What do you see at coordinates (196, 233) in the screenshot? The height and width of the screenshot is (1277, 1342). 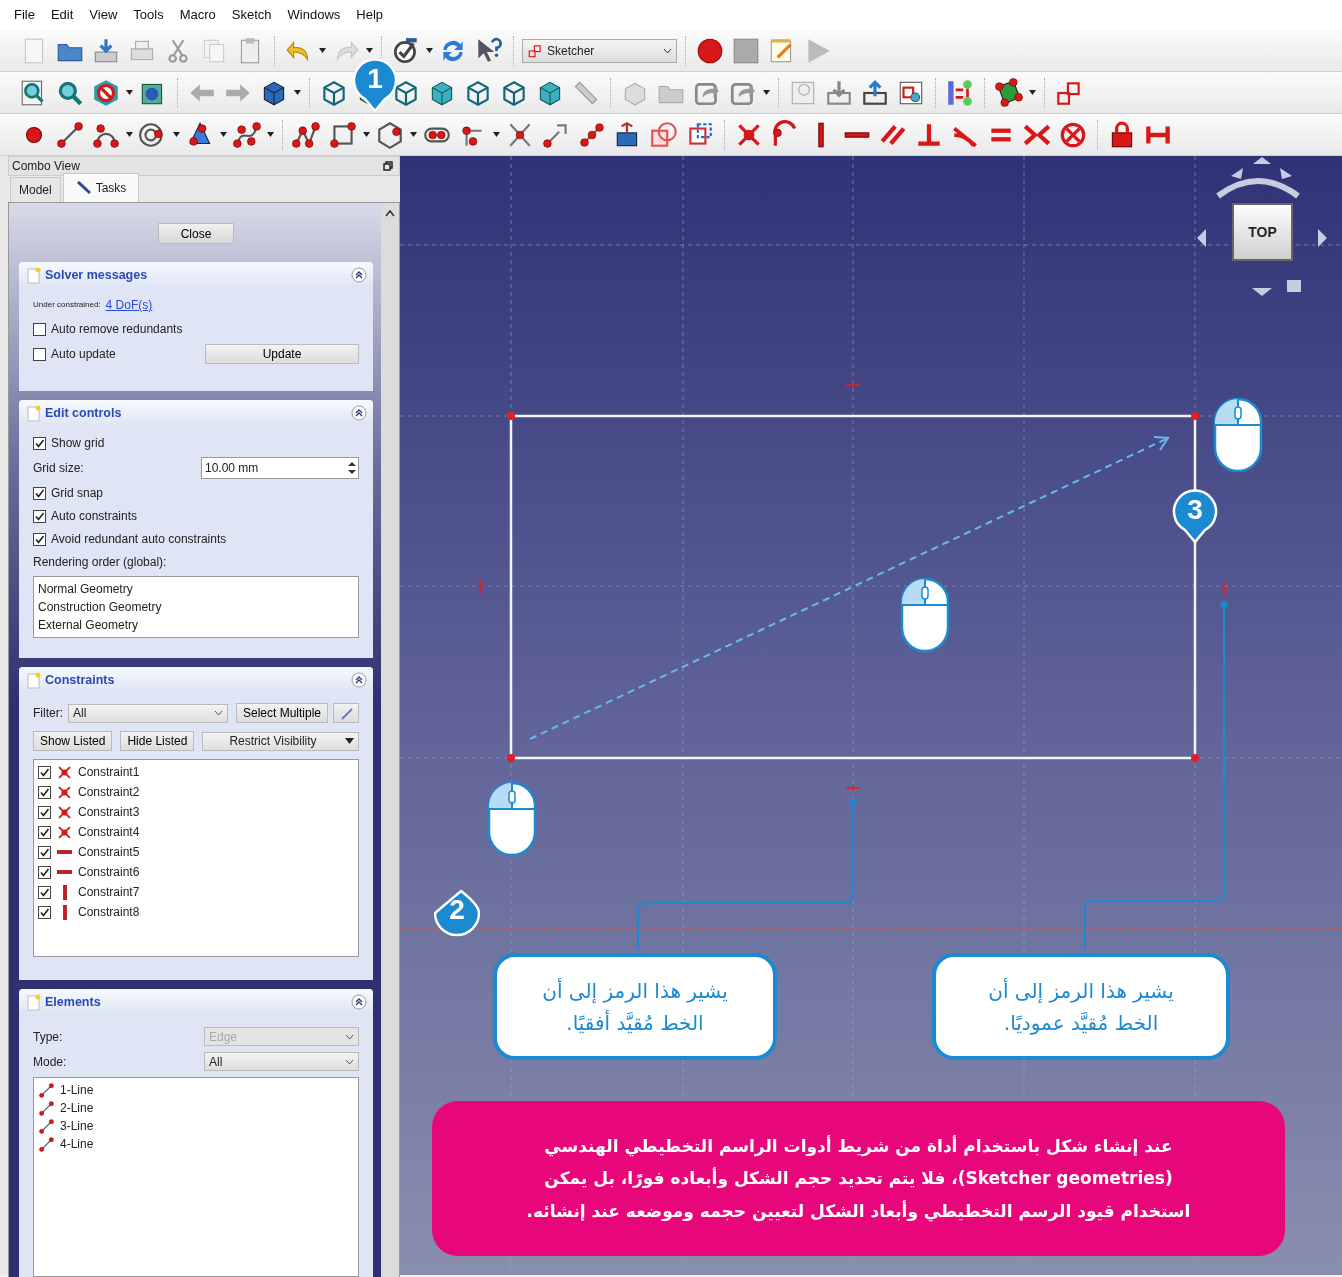 I see `close-button: Close` at bounding box center [196, 233].